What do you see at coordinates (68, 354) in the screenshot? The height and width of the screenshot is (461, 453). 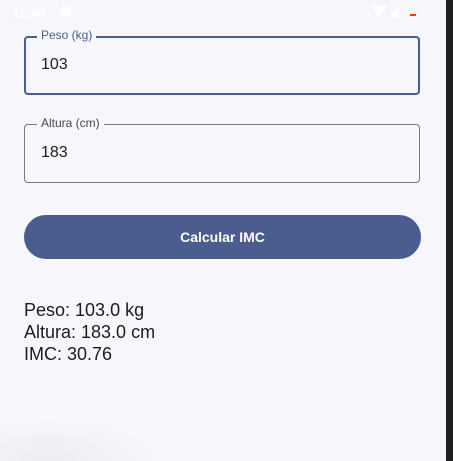 I see `result-imc: IMC: 30.76` at bounding box center [68, 354].